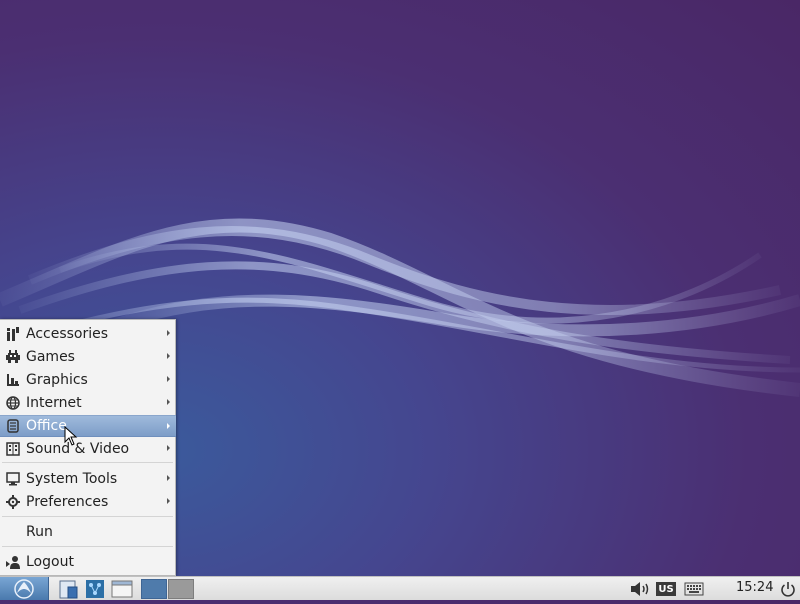  I want to click on clock: 15:24, so click(754, 587).